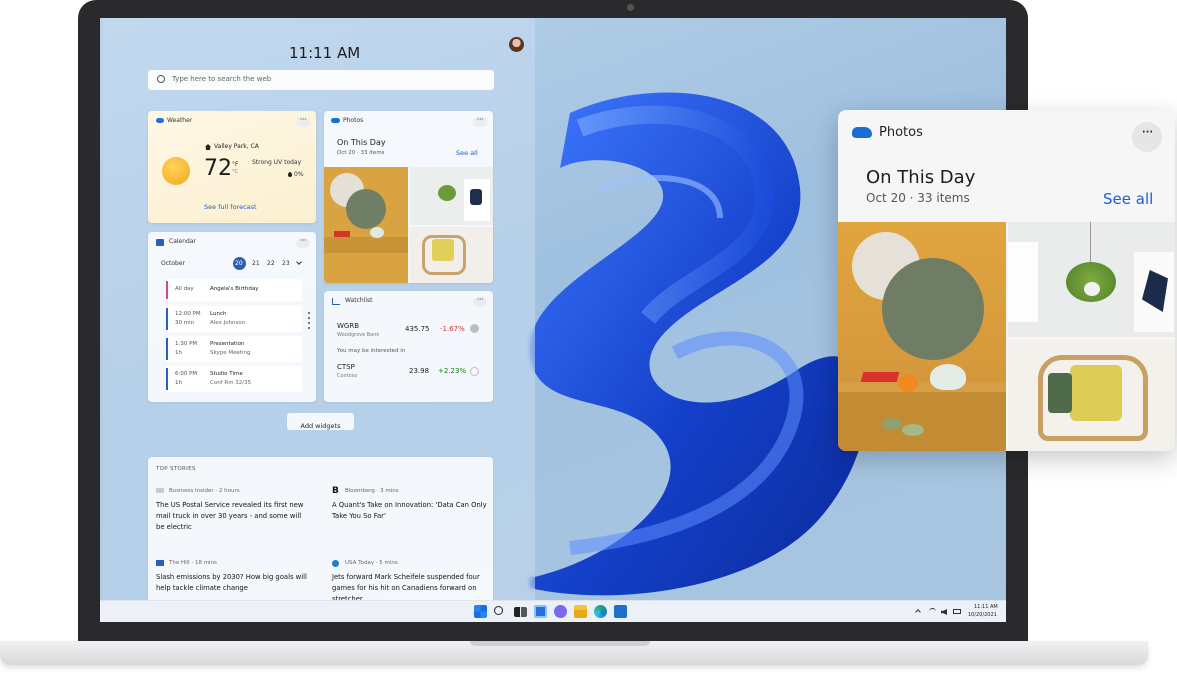  I want to click on profile-avatar, so click(516, 44).